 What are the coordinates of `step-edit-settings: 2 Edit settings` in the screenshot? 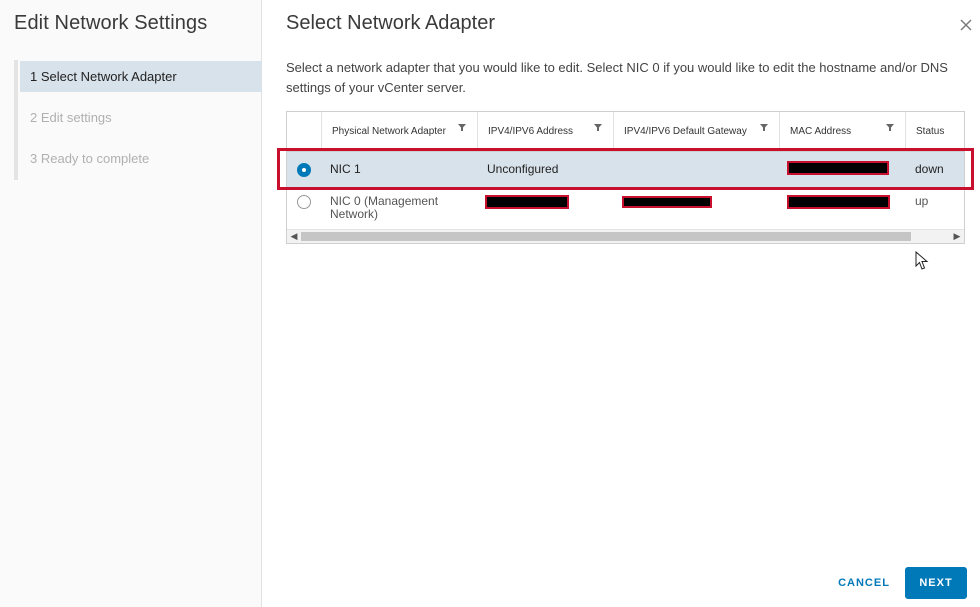 It's located at (71, 117).